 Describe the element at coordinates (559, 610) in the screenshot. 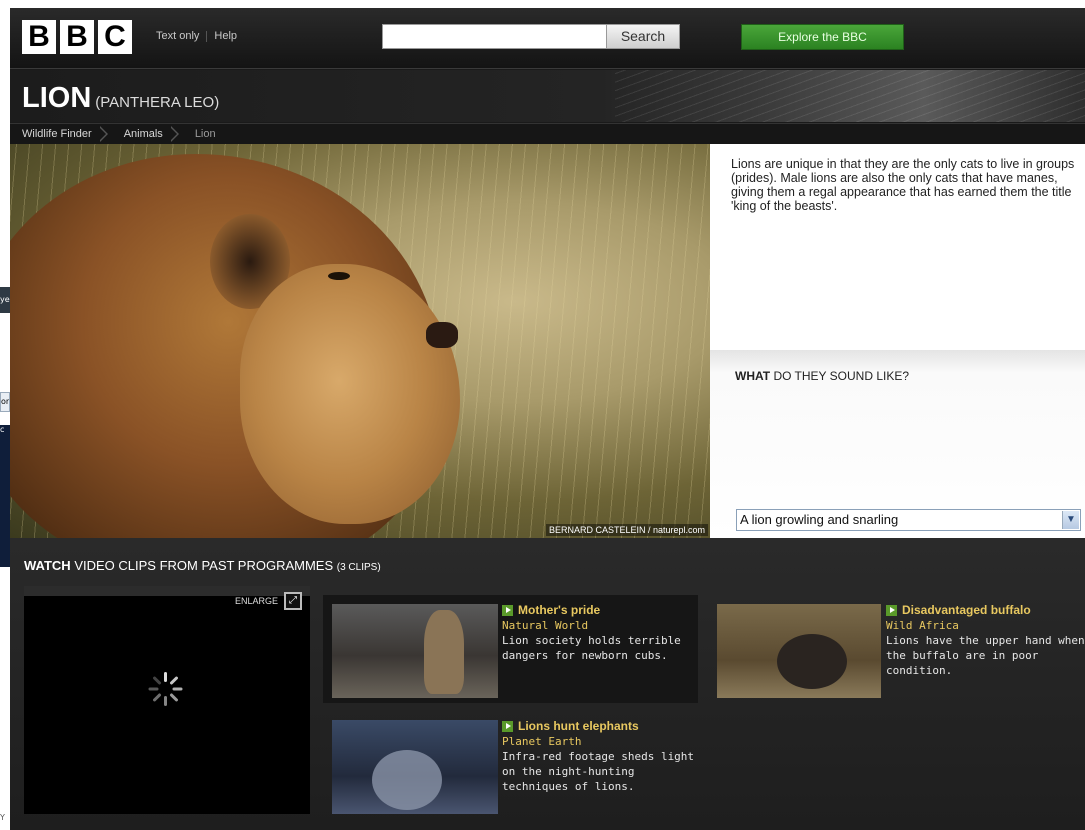

I see `clip-title: Mother's pride` at that location.